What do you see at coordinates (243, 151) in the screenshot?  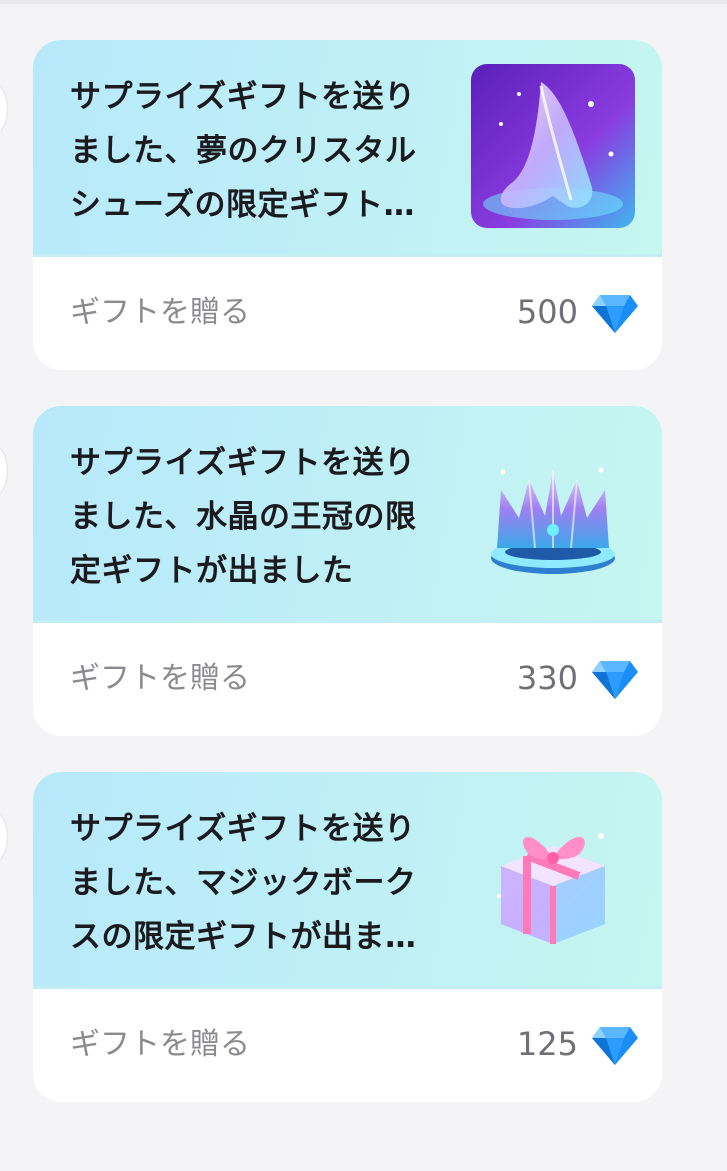 I see `gift-message-line: ました、夢のクリスタル` at bounding box center [243, 151].